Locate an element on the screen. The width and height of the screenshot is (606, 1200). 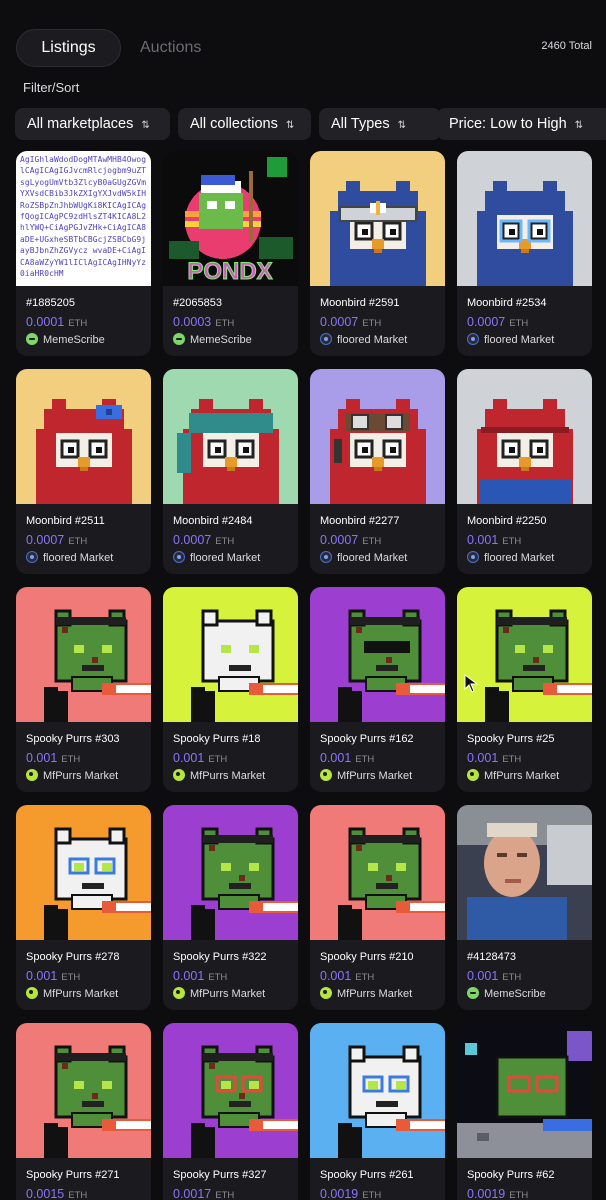
listing-name: Moonbird #2277 is located at coordinates (360, 521).